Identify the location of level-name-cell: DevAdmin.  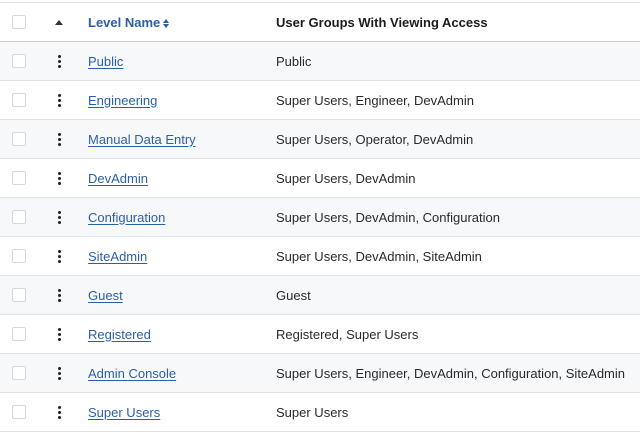
(118, 178).